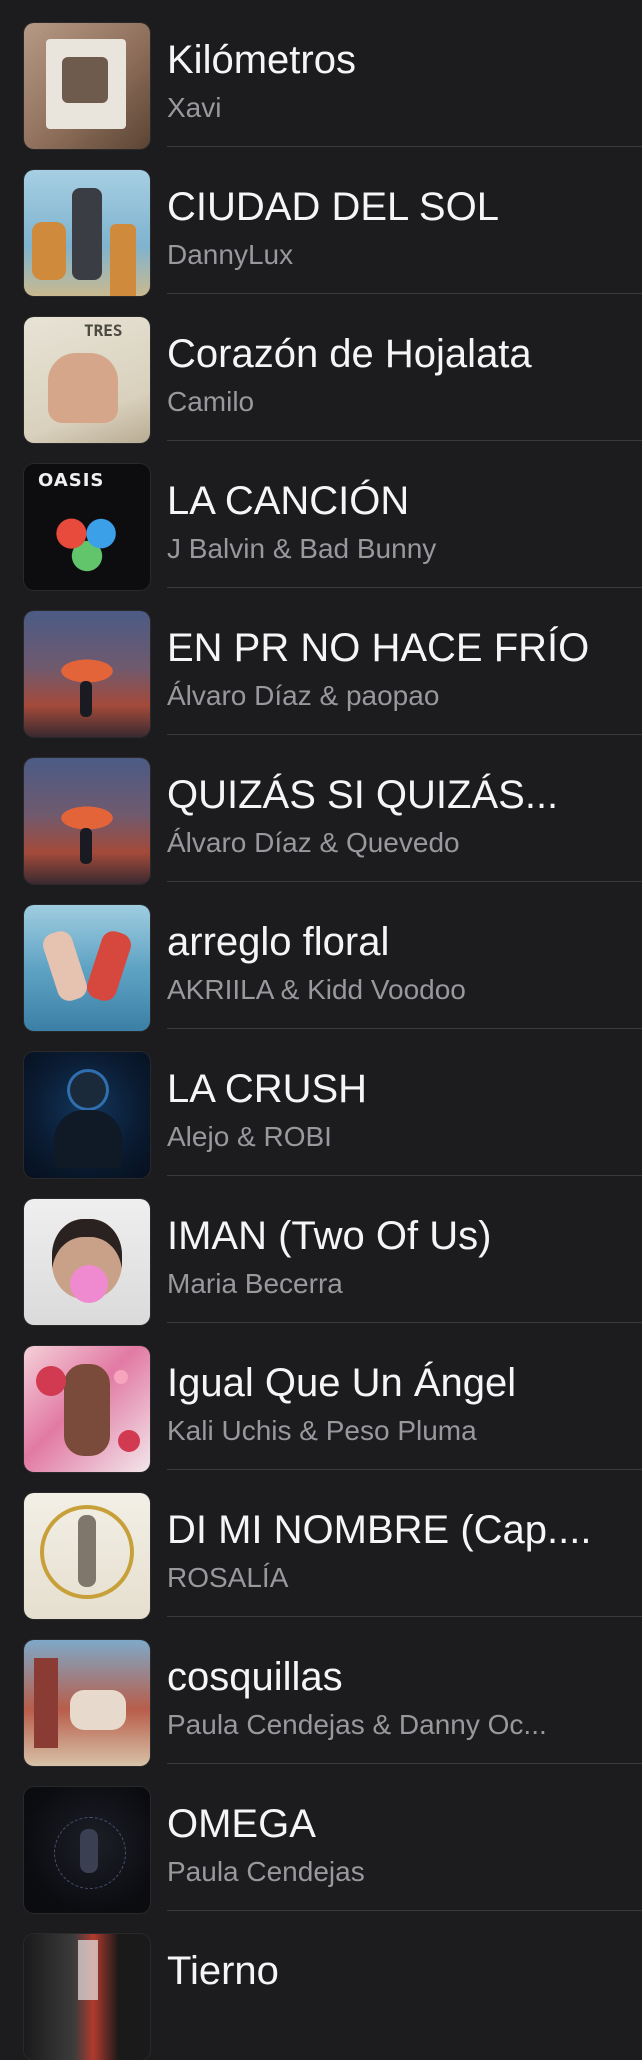  I want to click on song-row: EN PR NO HACE FRÍO Álvaro Díaz & paopao, so click(321, 662).